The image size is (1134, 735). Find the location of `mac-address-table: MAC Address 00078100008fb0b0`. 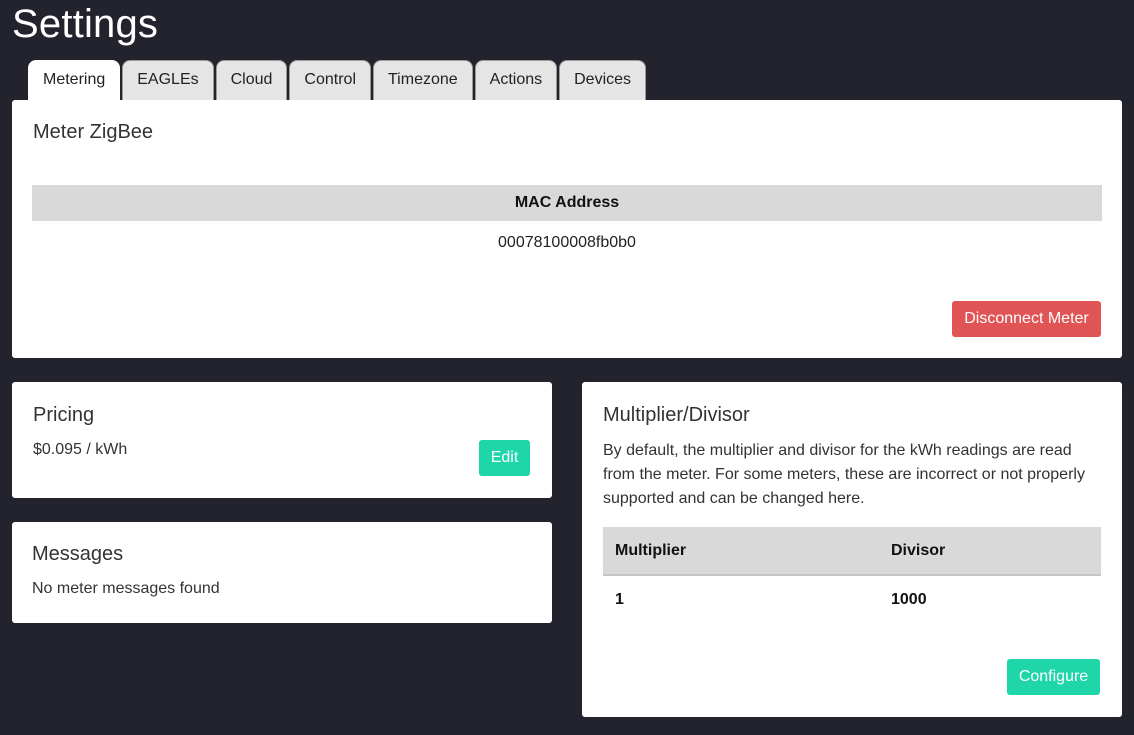

mac-address-table: MAC Address 00078100008fb0b0 is located at coordinates (567, 225).